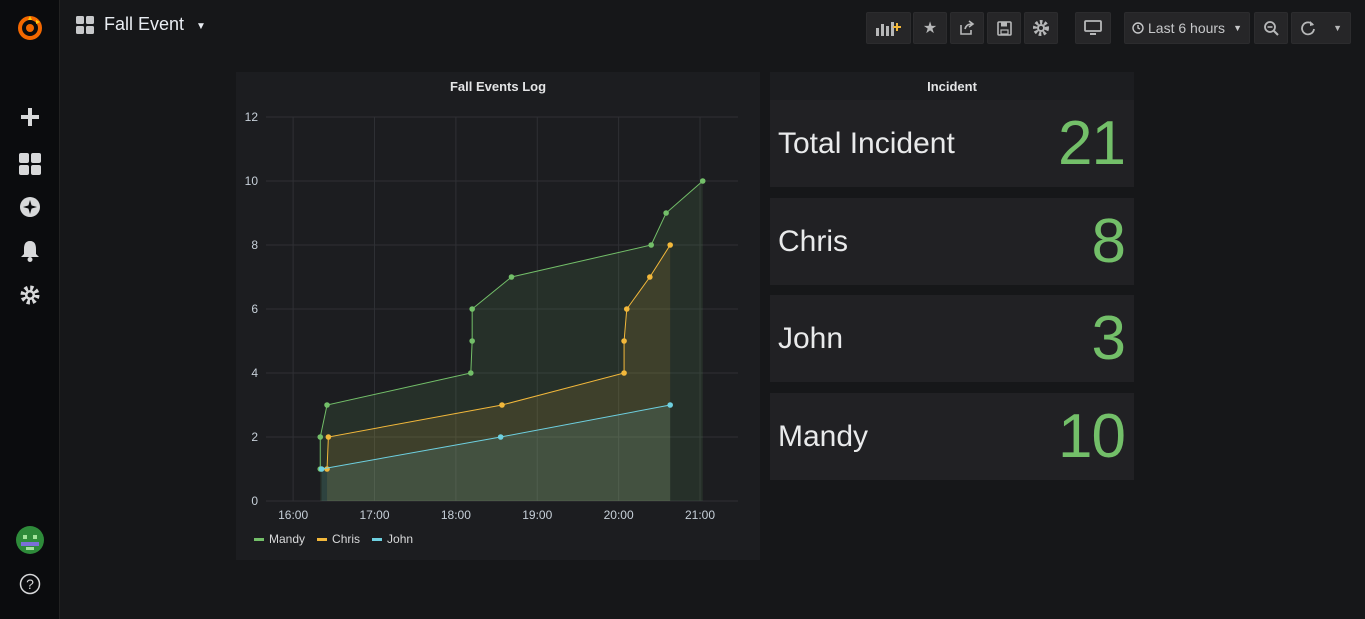 This screenshot has width=1365, height=619. I want to click on x-tick-label: 20:00, so click(619, 515).